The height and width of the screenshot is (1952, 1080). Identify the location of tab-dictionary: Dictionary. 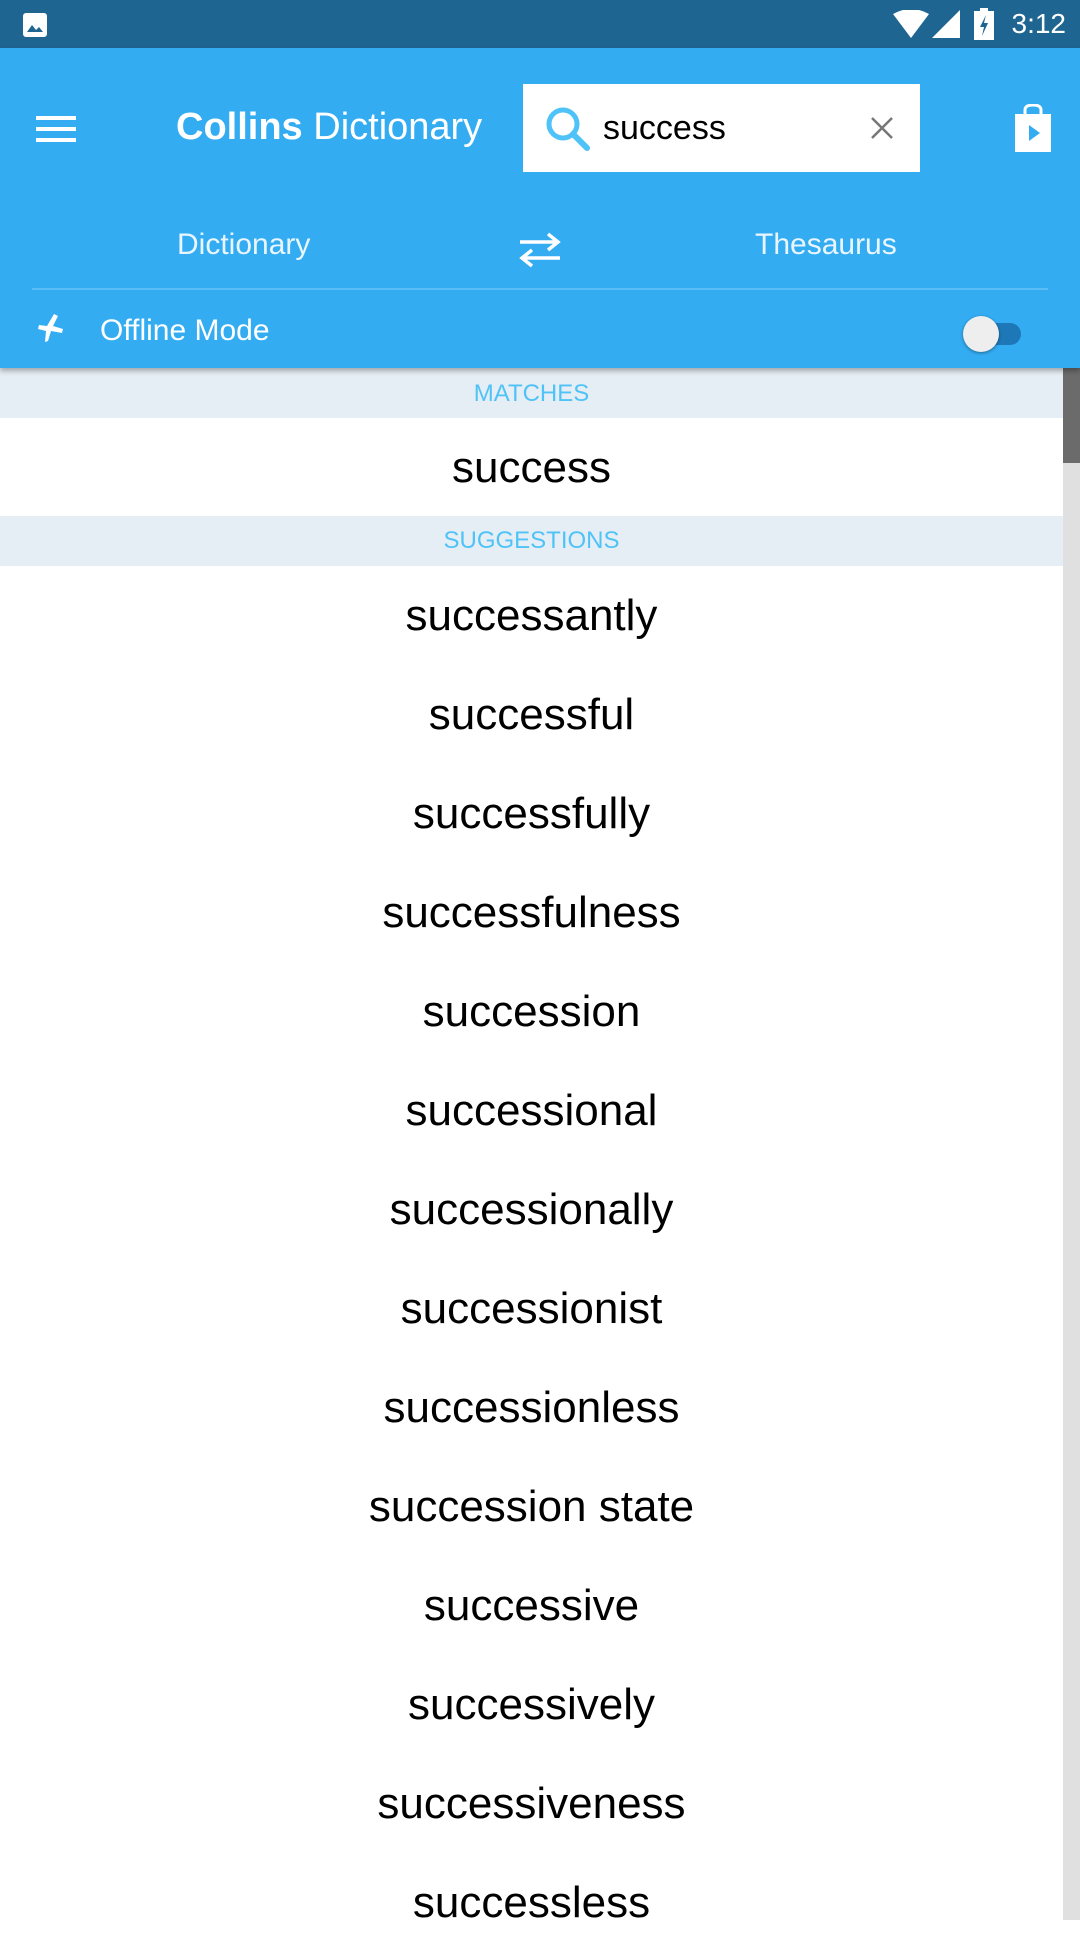
(243, 245).